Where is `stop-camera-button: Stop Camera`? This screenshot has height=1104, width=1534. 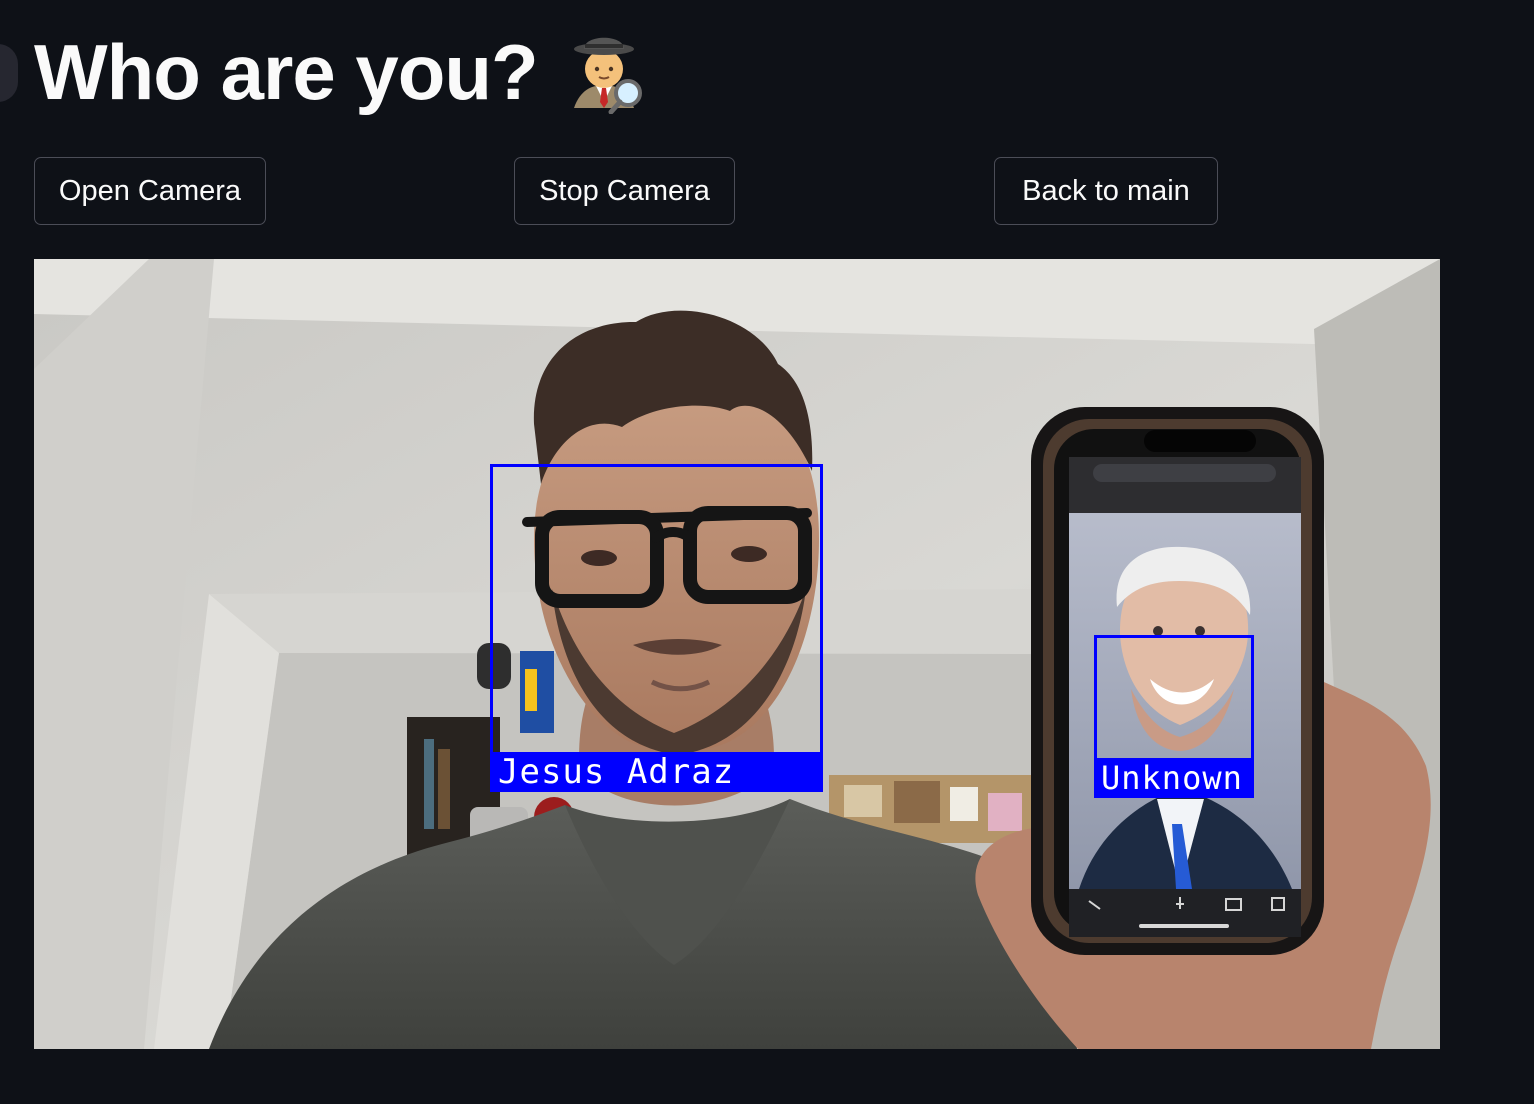
stop-camera-button: Stop Camera is located at coordinates (624, 191).